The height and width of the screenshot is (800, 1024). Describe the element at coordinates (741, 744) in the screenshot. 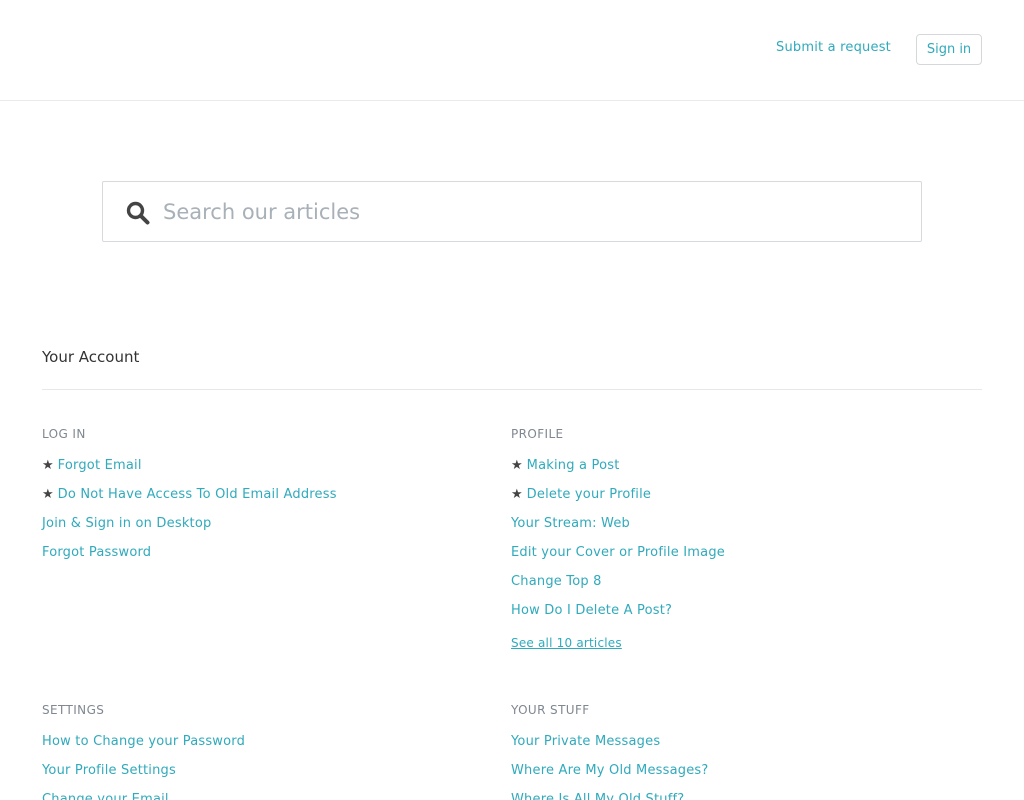

I see `article-item: Your Private Messages` at that location.